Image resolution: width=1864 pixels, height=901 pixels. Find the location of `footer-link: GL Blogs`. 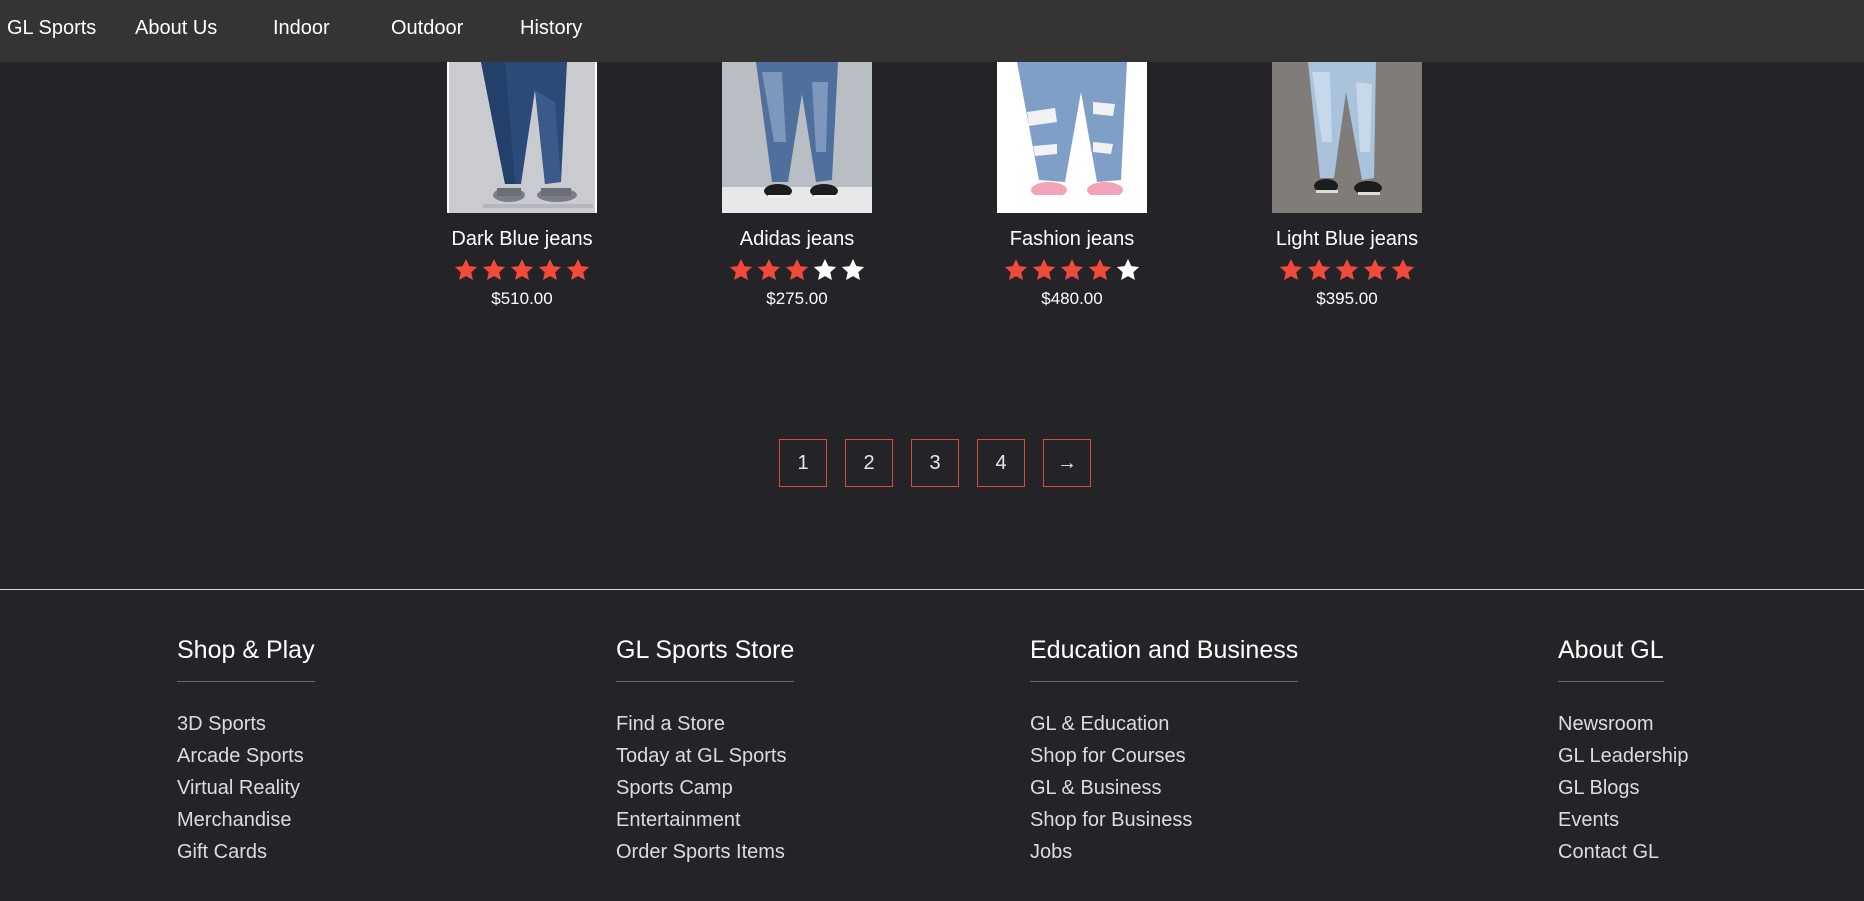

footer-link: GL Blogs is located at coordinates (1623, 788).